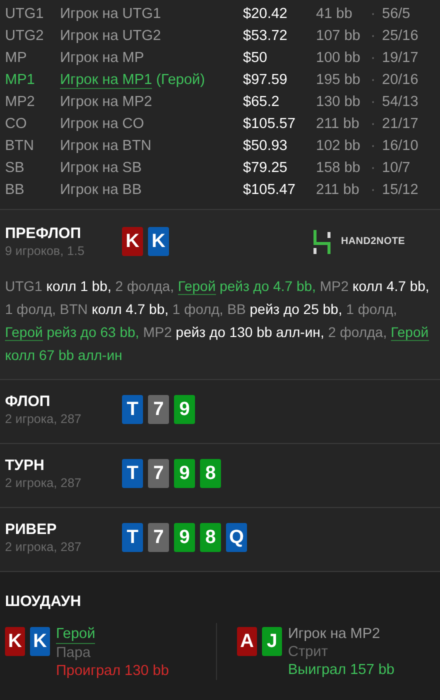 This screenshot has width=440, height=700. I want to click on stack-amount: $65.2, so click(261, 102).